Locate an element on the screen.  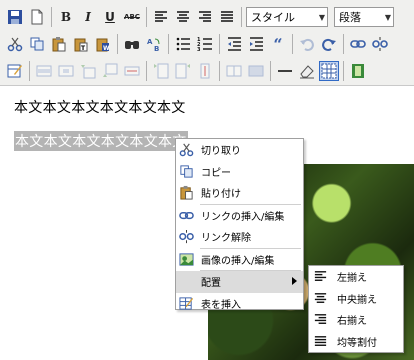
menu-item-label: 画像の挿入/編集 is located at coordinates (238, 261).